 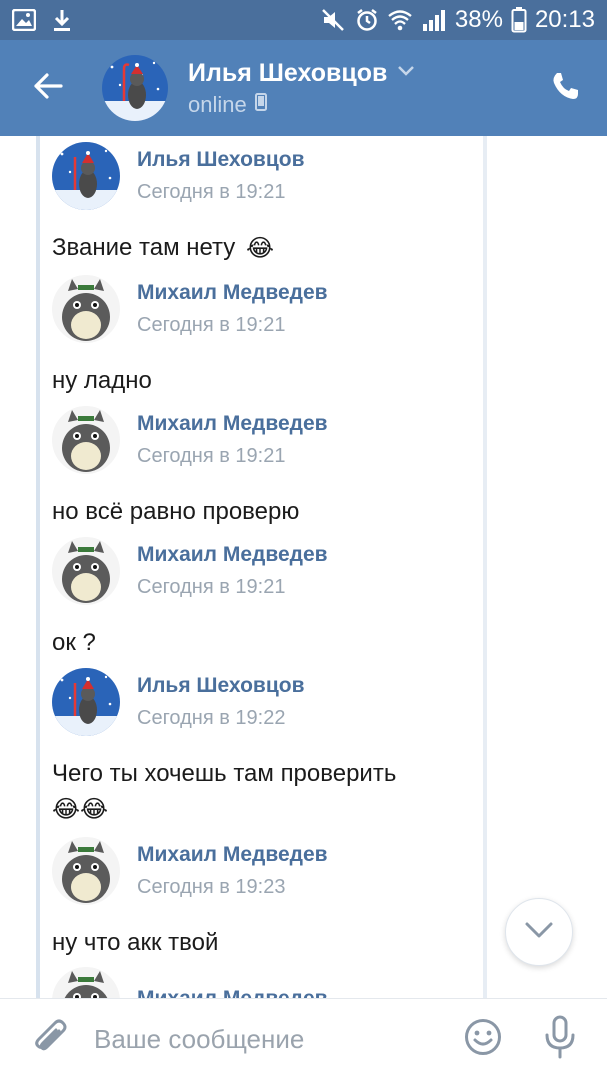 I want to click on message-text: Чего ты хочешь там проверить 😂😂, so click(x=267, y=792).